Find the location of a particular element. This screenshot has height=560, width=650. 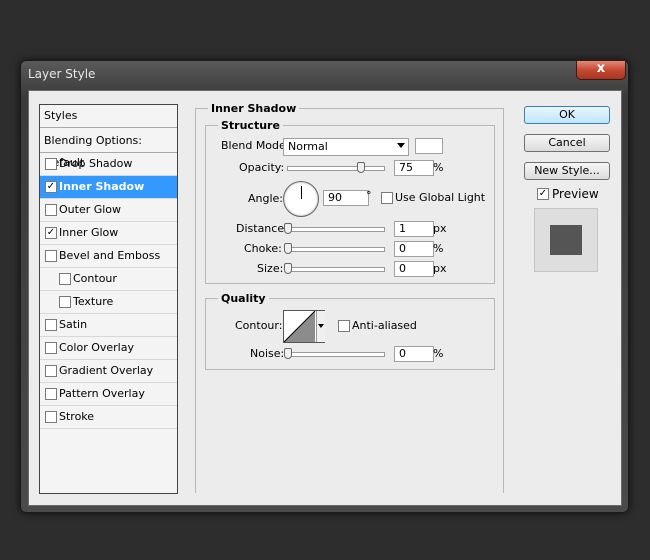

style-item-label: Inner Shadow is located at coordinates (102, 186).